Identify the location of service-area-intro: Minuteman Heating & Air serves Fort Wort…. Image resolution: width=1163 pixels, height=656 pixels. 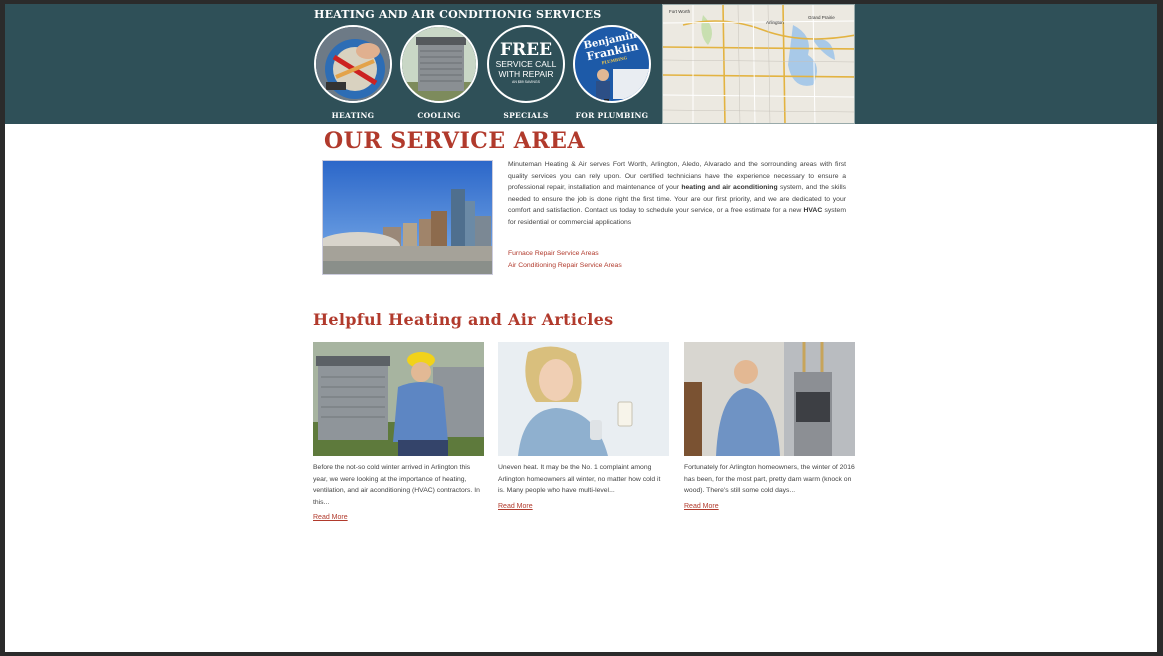
(677, 194).